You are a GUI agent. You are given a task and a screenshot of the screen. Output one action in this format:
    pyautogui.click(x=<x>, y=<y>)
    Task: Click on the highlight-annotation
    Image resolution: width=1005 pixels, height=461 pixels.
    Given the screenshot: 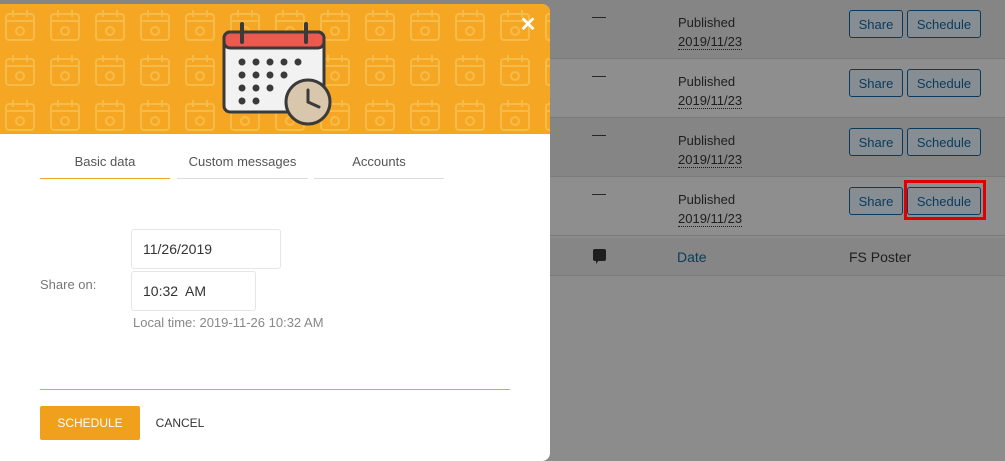 What is the action you would take?
    pyautogui.click(x=945, y=200)
    